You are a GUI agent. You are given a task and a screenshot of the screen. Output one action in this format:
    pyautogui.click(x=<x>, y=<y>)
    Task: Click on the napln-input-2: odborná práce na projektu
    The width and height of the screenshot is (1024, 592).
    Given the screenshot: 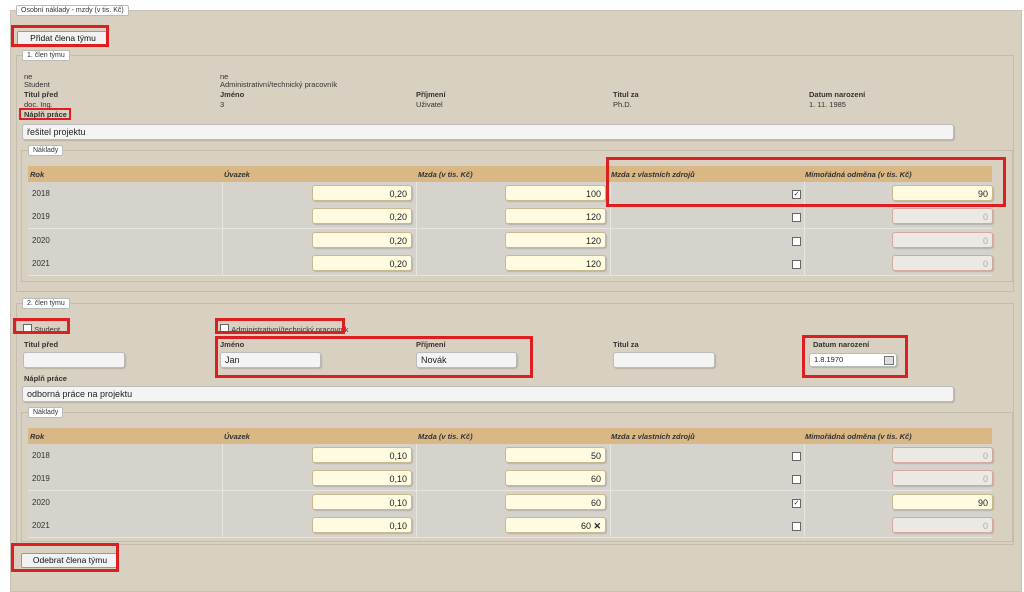 What is the action you would take?
    pyautogui.click(x=488, y=394)
    